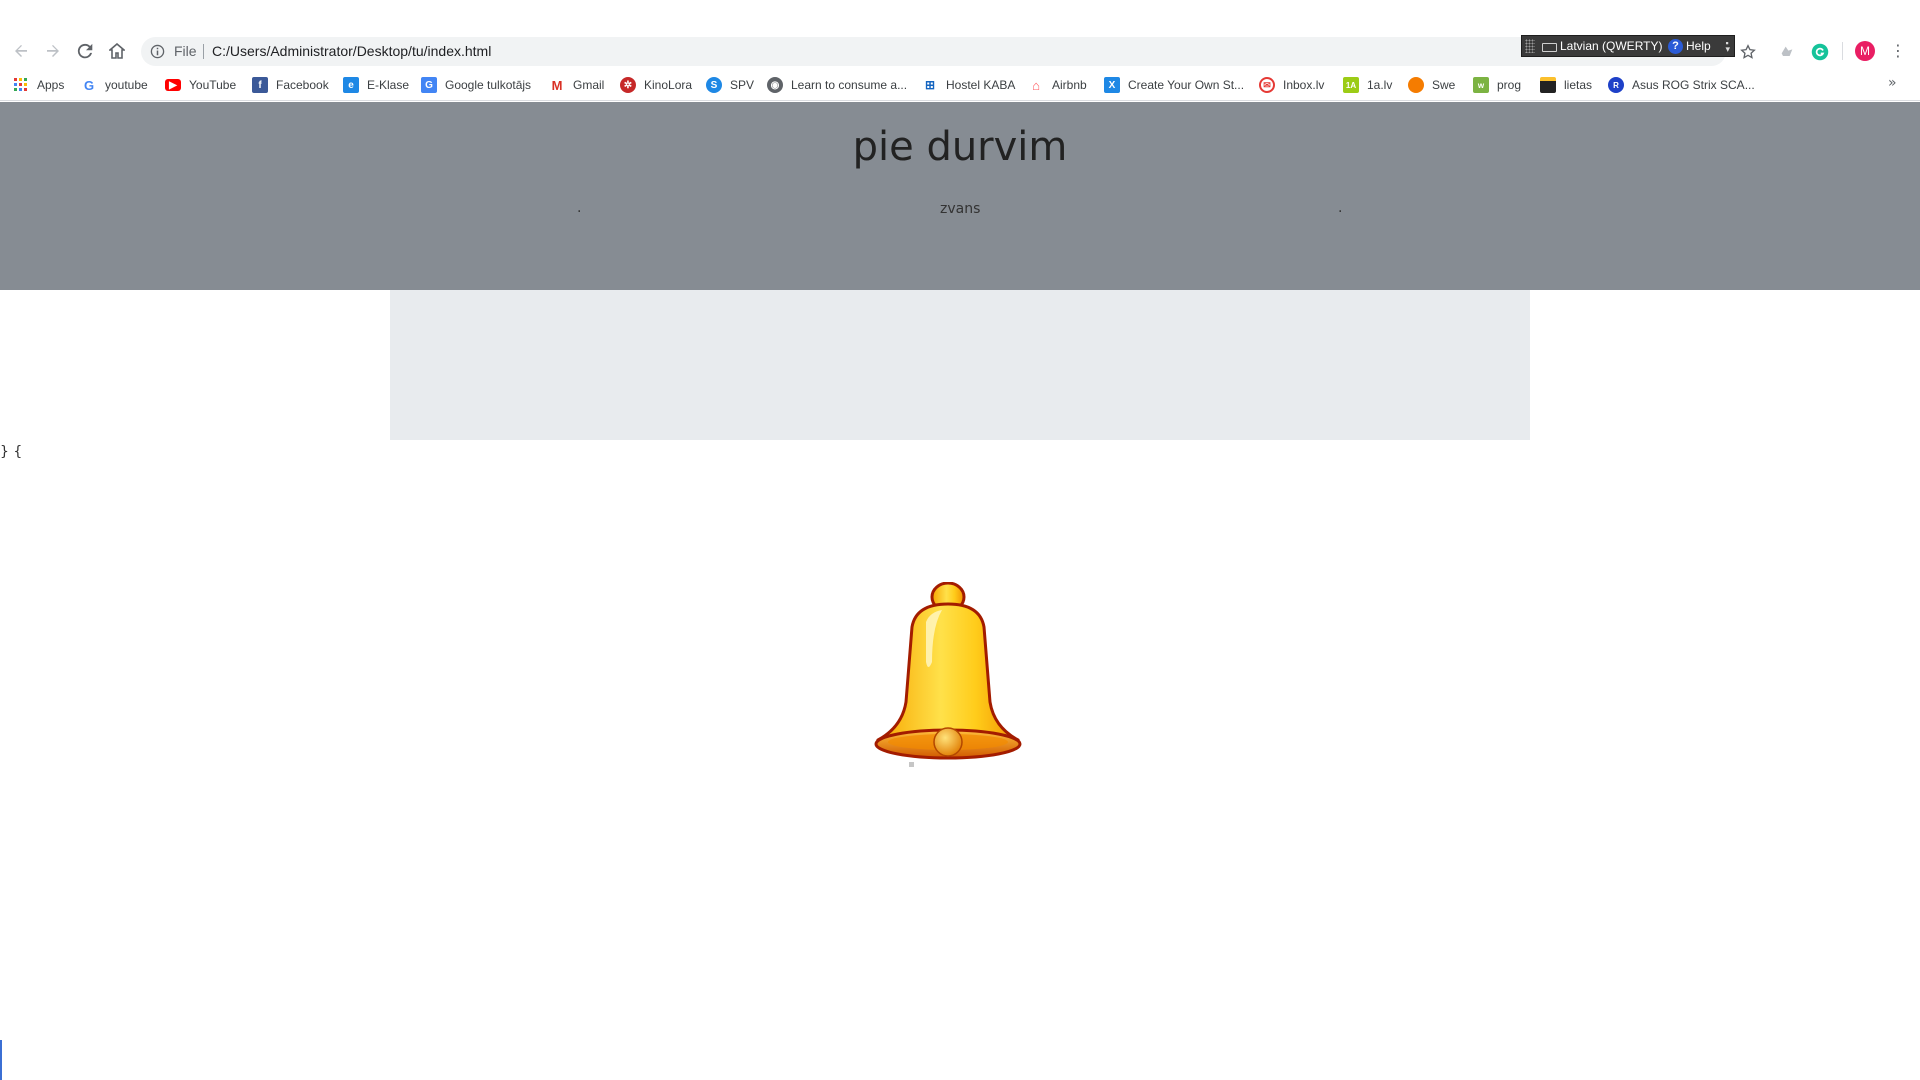 This screenshot has width=1920, height=1080. What do you see at coordinates (1416, 85) in the screenshot?
I see `swe-icon` at bounding box center [1416, 85].